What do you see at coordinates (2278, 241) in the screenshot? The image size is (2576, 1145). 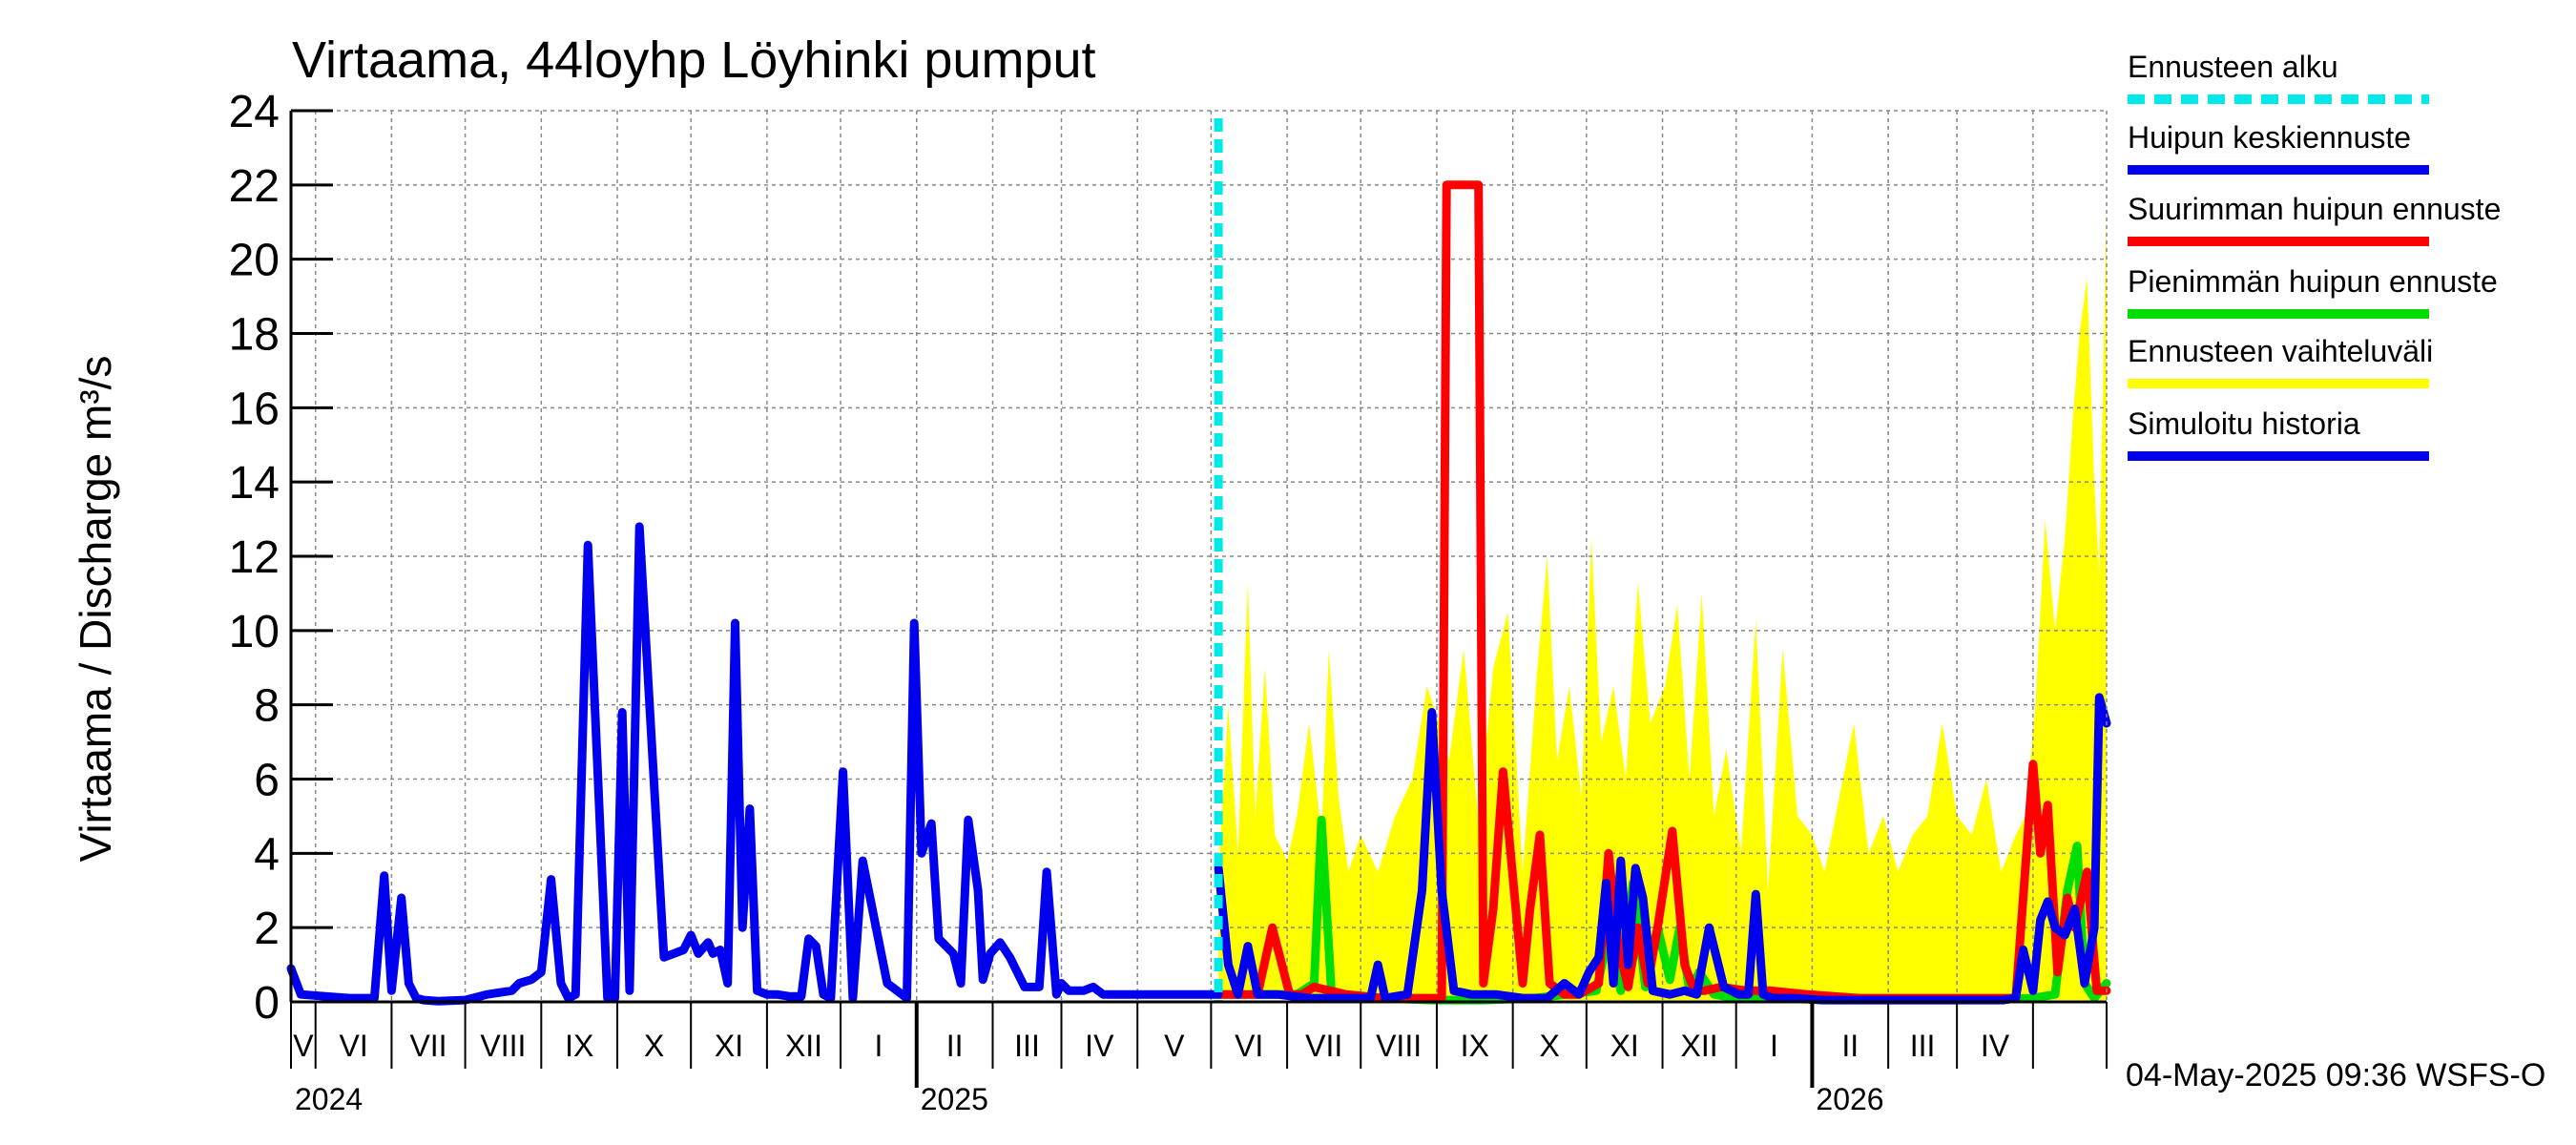 I see `legend-swatch-max-peak` at bounding box center [2278, 241].